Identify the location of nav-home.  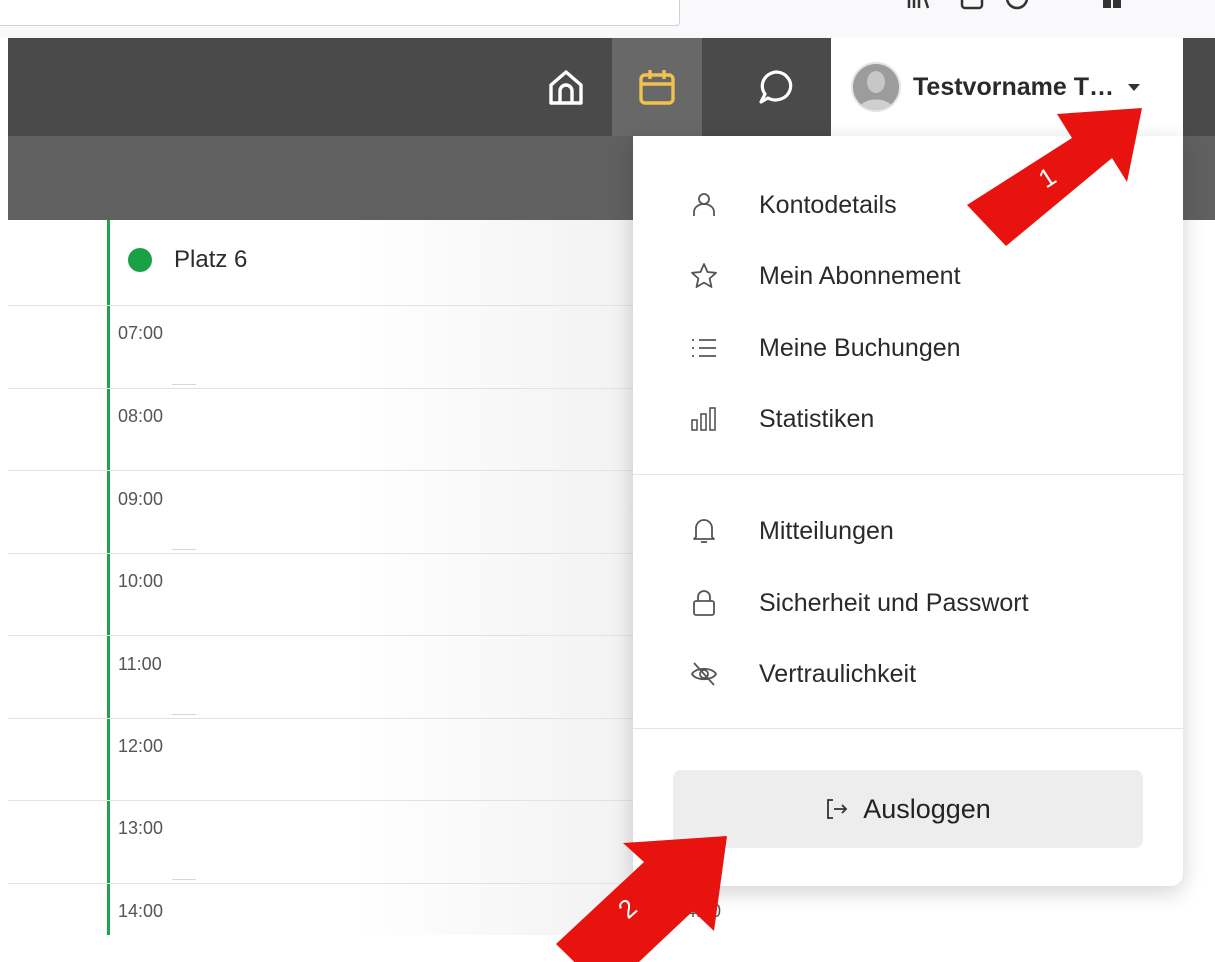
(566, 87).